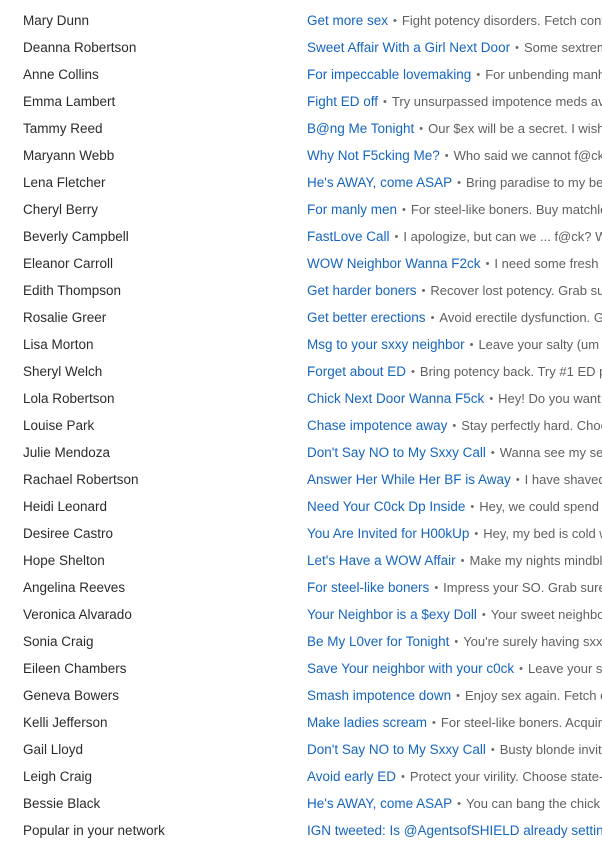 Image resolution: width=602 pixels, height=844 pixels. Describe the element at coordinates (366, 317) in the screenshot. I see `message-subject: Get better erections` at that location.